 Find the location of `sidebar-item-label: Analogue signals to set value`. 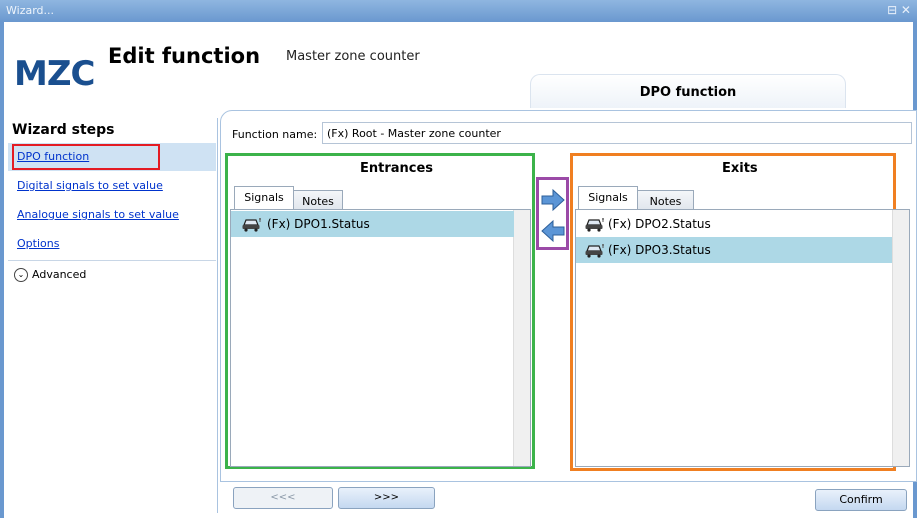

sidebar-item-label: Analogue signals to set value is located at coordinates (98, 214).